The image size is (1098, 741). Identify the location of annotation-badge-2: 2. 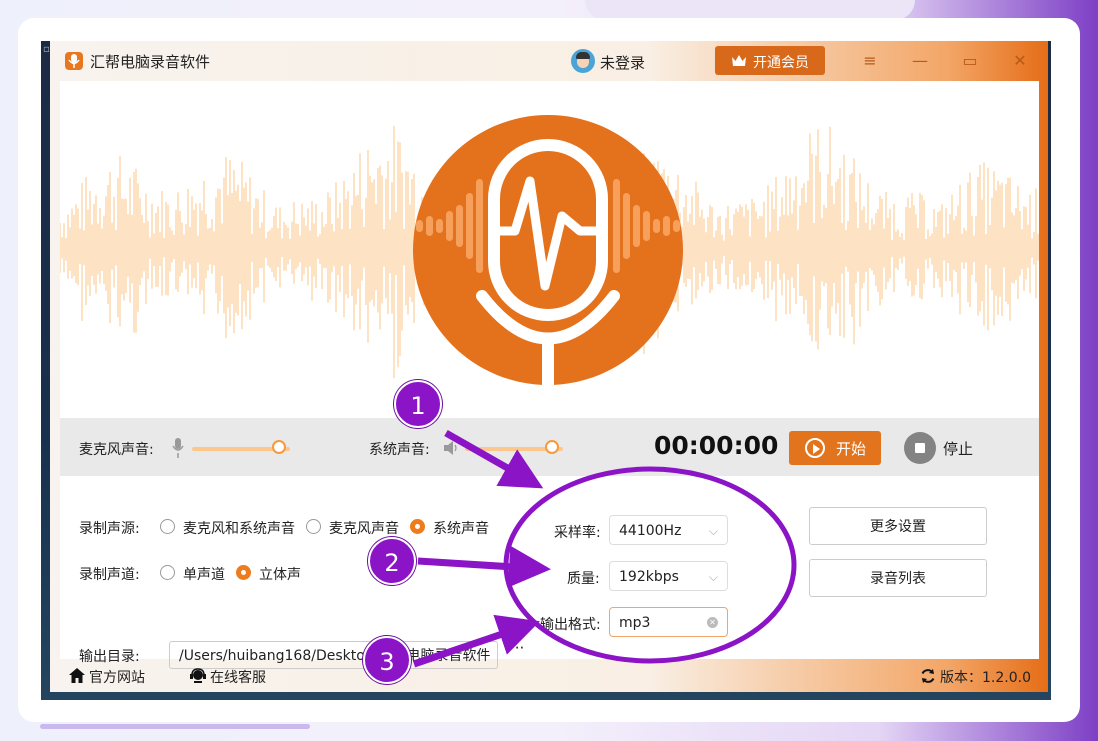
(392, 561).